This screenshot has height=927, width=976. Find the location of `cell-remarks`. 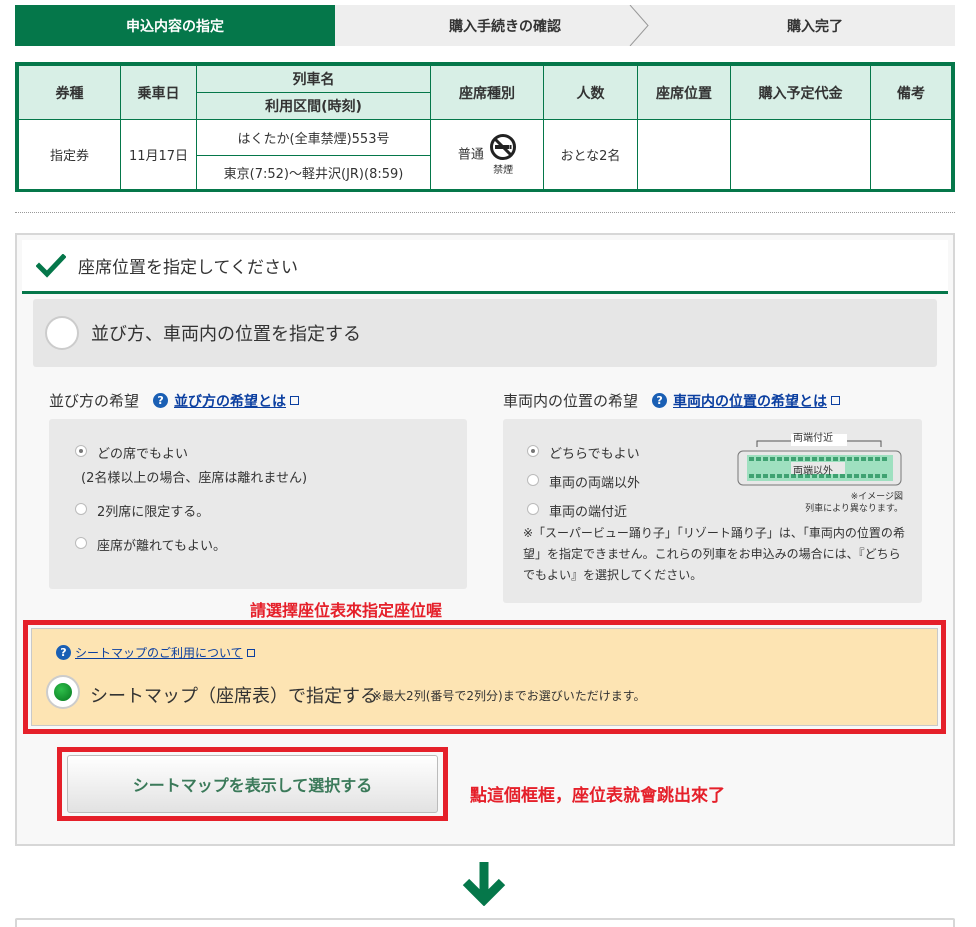

cell-remarks is located at coordinates (911, 154).